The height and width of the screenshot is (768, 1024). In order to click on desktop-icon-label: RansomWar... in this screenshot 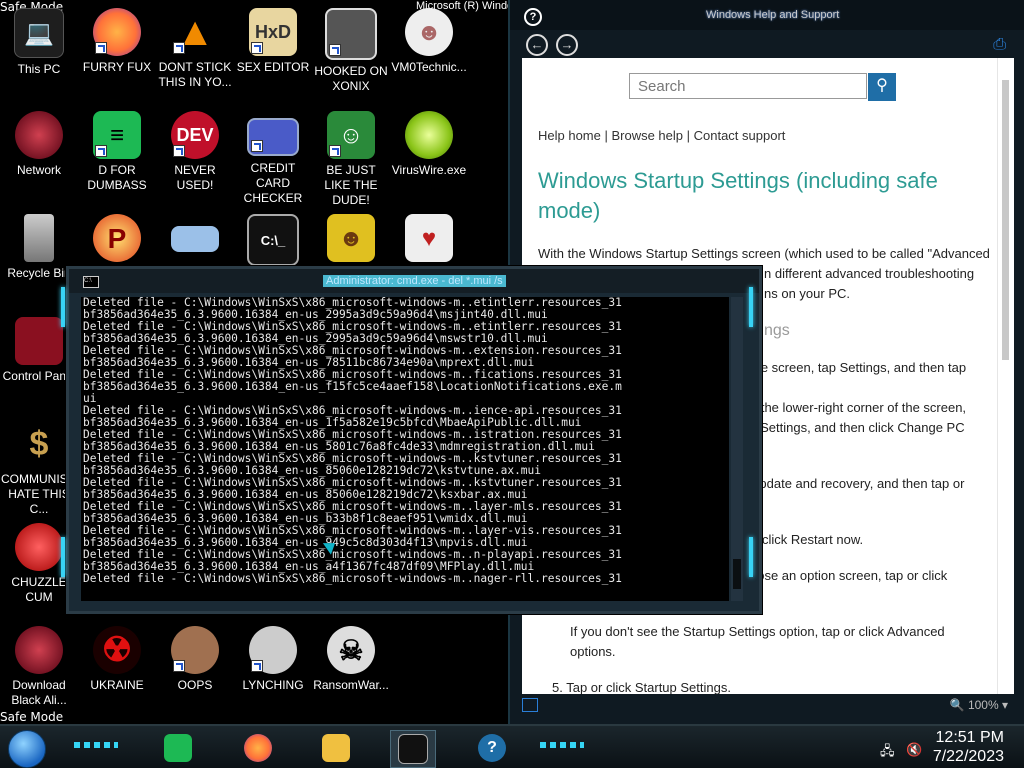, I will do `click(351, 685)`.